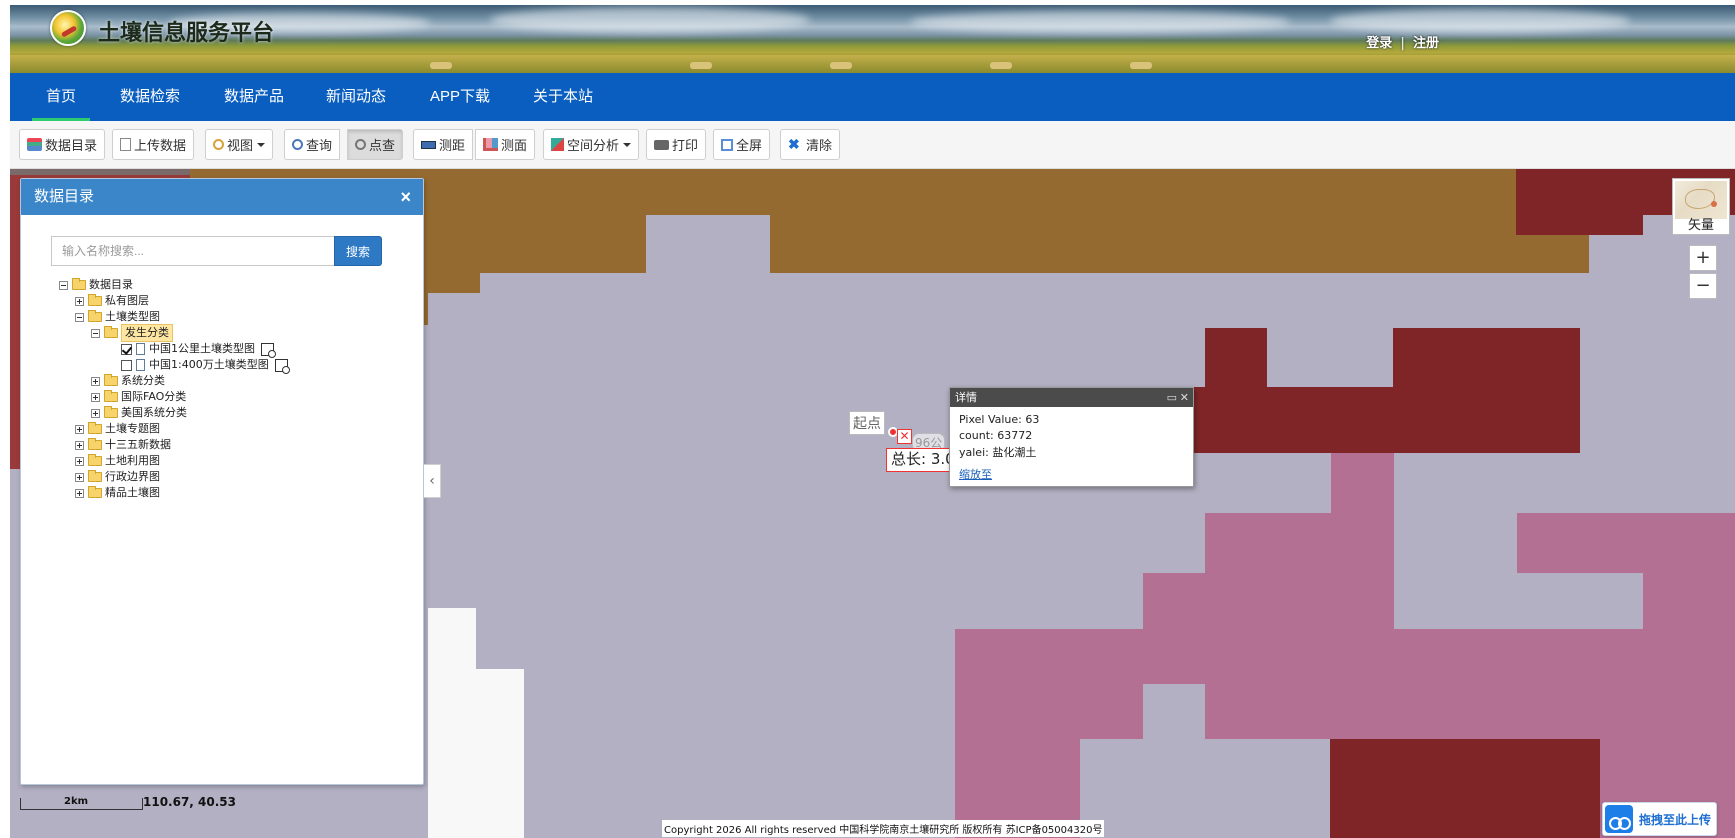 Image resolution: width=1735 pixels, height=838 pixels. I want to click on popup-yalei: yalei: 盐化潮土, so click(998, 452).